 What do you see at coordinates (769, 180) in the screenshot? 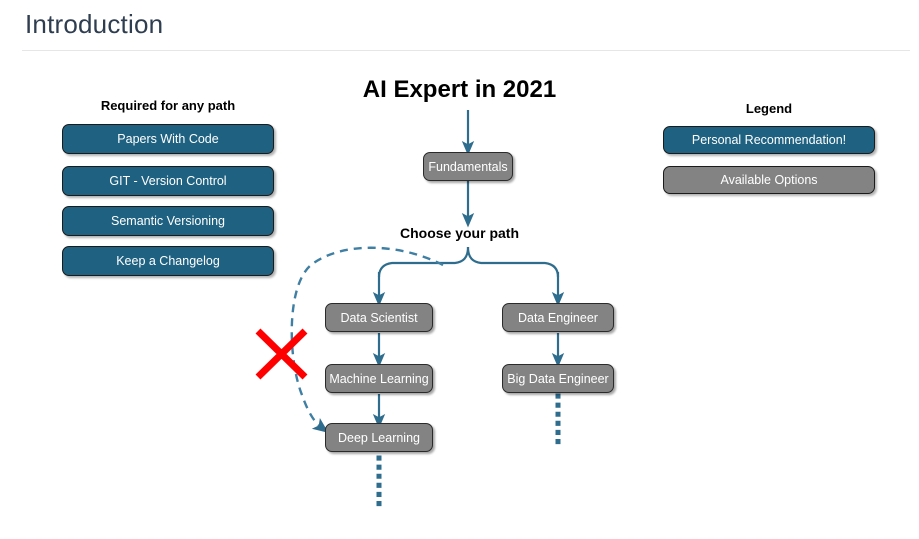
I see `legend-item-available-options: Available Options` at bounding box center [769, 180].